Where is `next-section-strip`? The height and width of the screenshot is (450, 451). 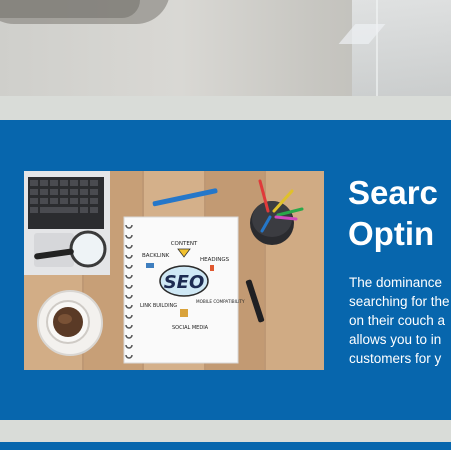 next-section-strip is located at coordinates (225, 446).